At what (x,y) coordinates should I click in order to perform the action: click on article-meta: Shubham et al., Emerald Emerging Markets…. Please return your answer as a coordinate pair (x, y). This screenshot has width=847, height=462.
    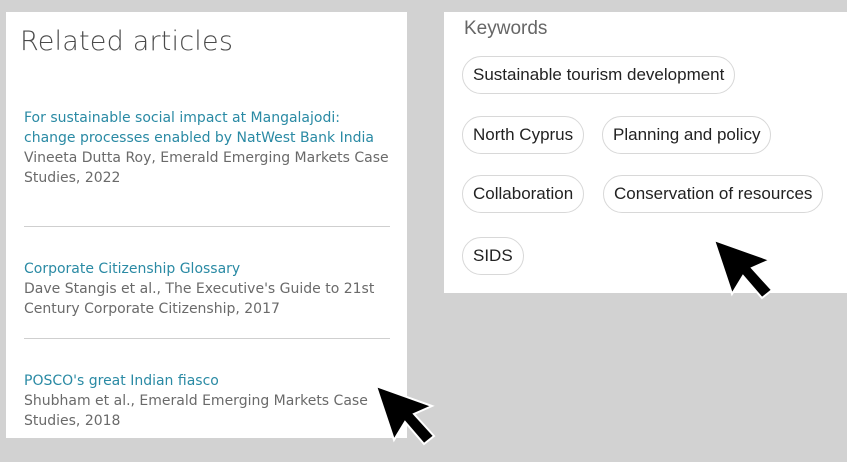
    Looking at the image, I should click on (196, 411).